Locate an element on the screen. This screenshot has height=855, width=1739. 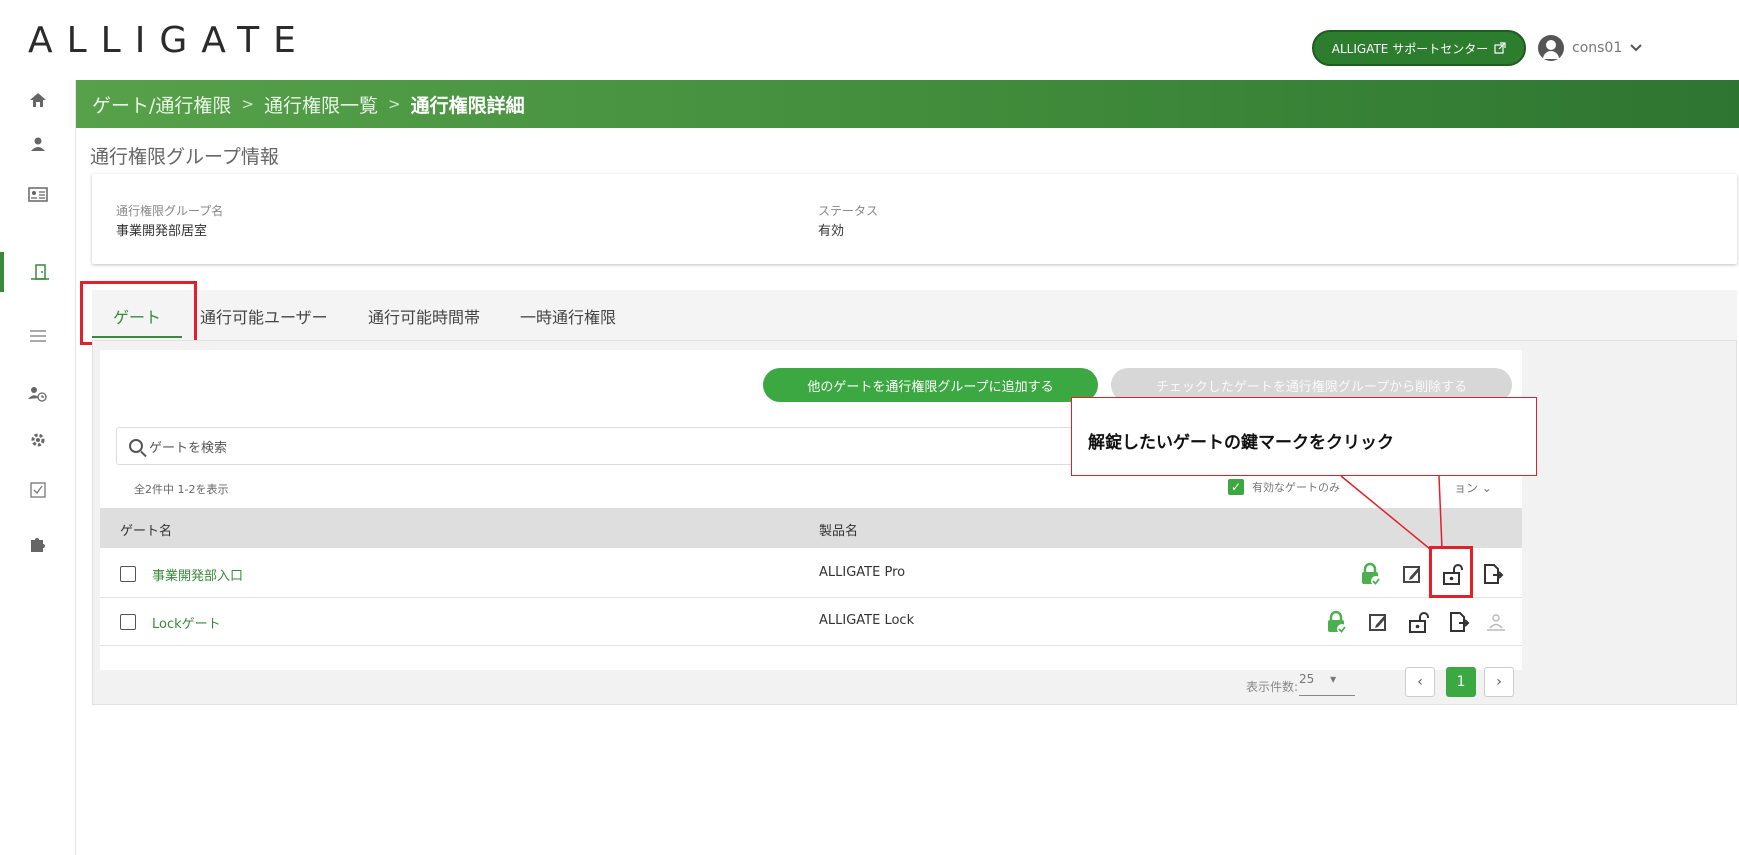
unlock-icon is located at coordinates (1418, 622).